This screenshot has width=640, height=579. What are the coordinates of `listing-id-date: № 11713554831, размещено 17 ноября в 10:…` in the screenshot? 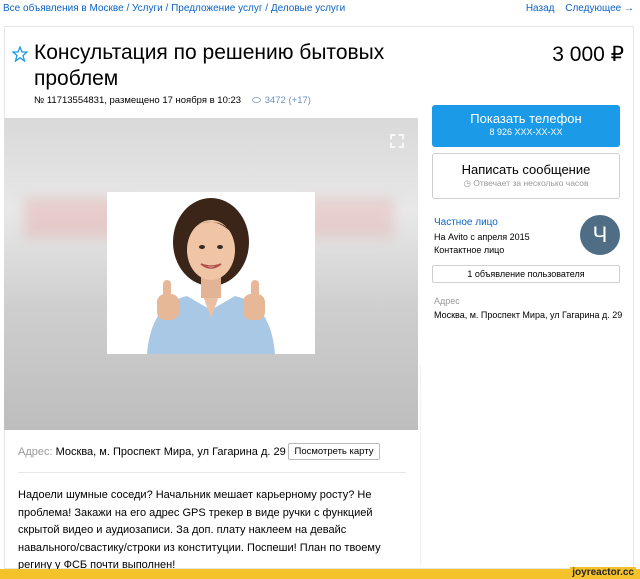 It's located at (138, 100).